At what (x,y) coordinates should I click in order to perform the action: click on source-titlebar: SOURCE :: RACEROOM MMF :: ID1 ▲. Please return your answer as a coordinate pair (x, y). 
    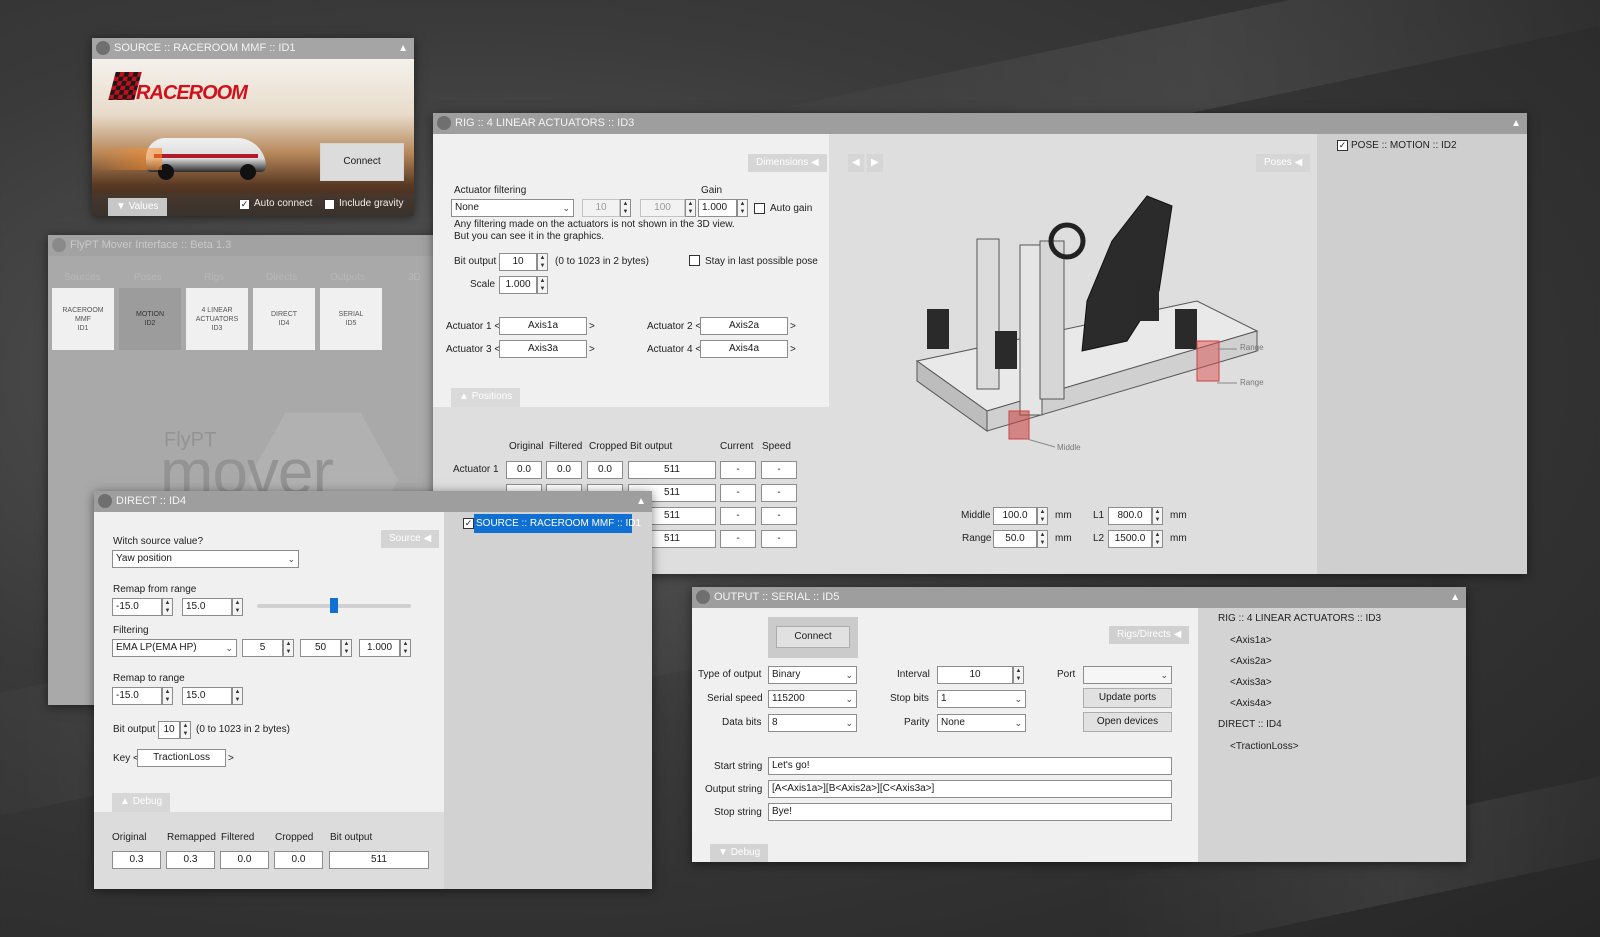
    Looking at the image, I should click on (253, 48).